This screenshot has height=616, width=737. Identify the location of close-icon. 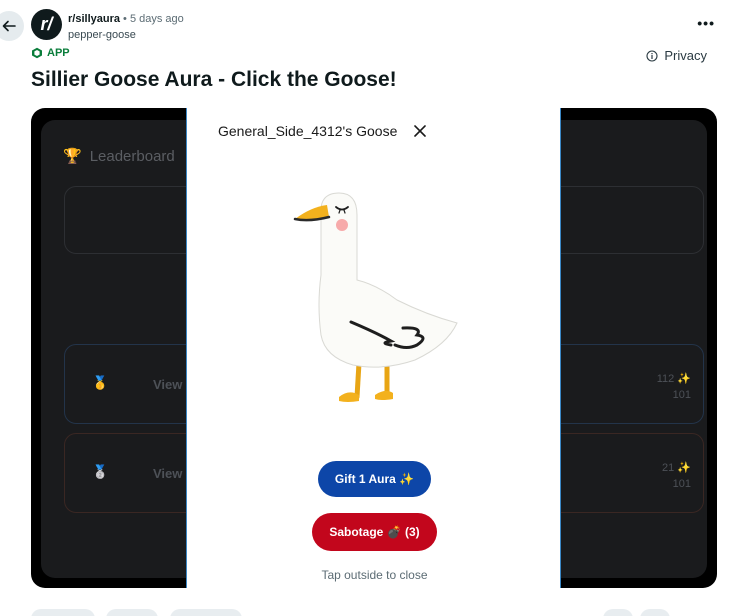
(420, 131).